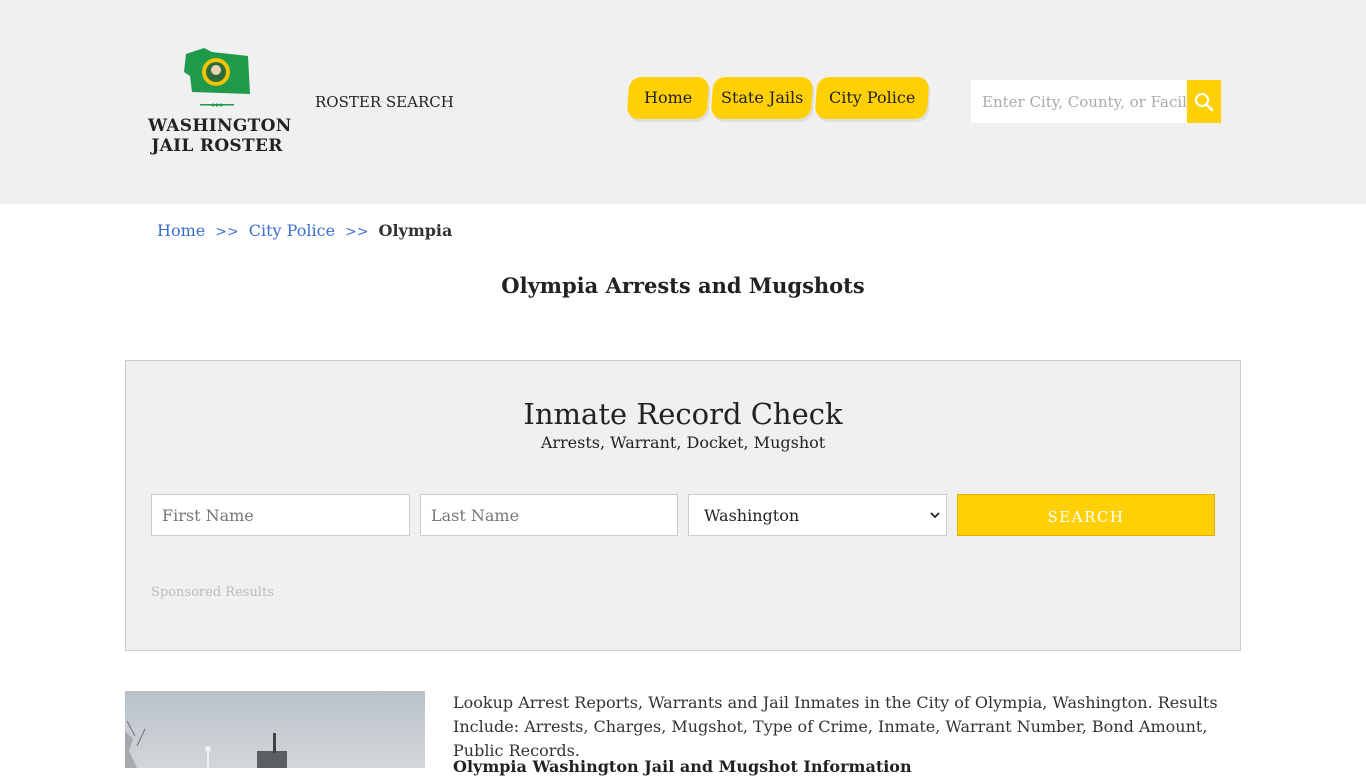  What do you see at coordinates (181, 230) in the screenshot?
I see `breadcrumb-home: Home` at bounding box center [181, 230].